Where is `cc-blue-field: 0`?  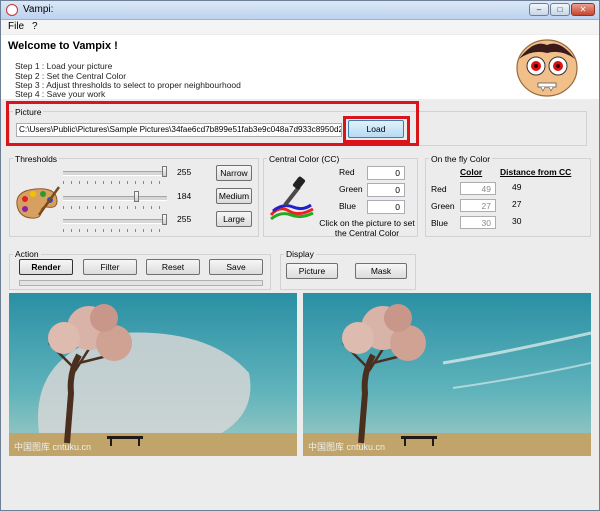
cc-blue-field: 0 is located at coordinates (386, 207).